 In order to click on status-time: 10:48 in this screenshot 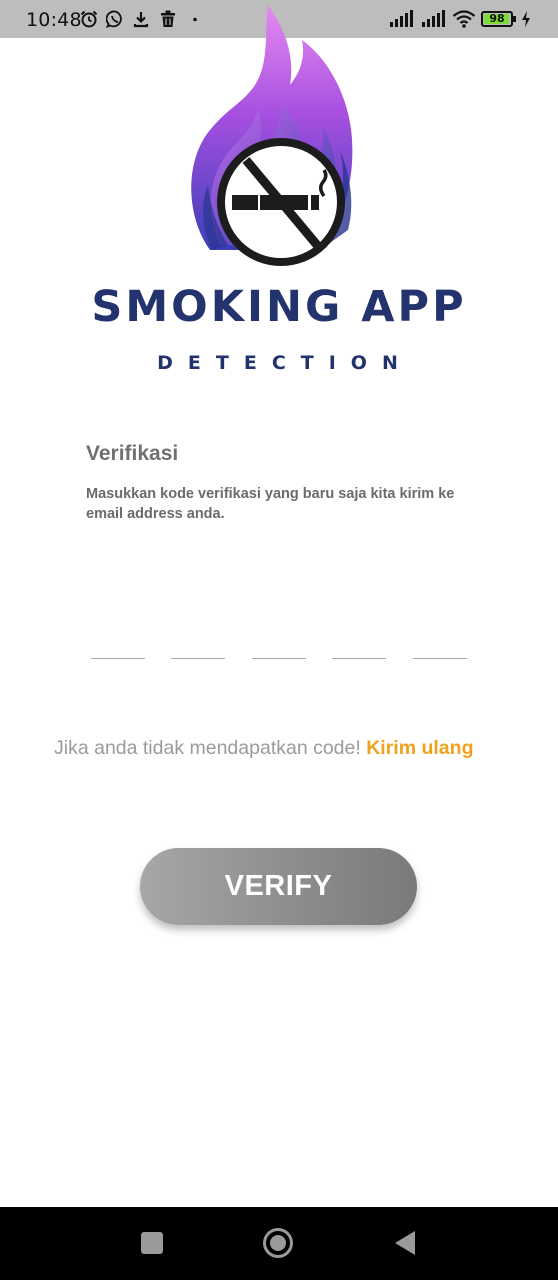, I will do `click(54, 20)`.